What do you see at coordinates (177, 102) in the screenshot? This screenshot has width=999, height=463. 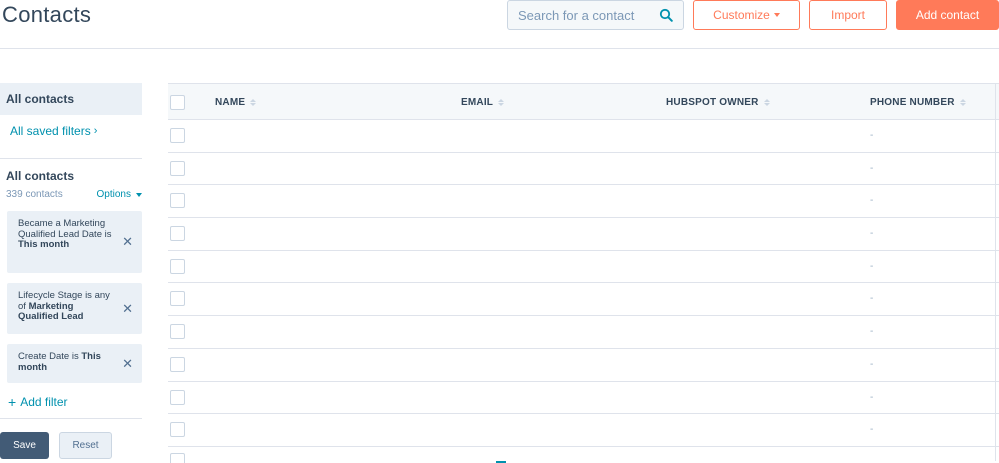 I see `select-all-checkbox` at bounding box center [177, 102].